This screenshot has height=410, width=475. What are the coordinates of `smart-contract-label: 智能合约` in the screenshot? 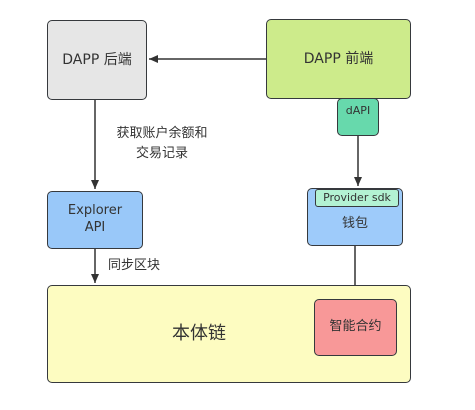 It's located at (355, 327).